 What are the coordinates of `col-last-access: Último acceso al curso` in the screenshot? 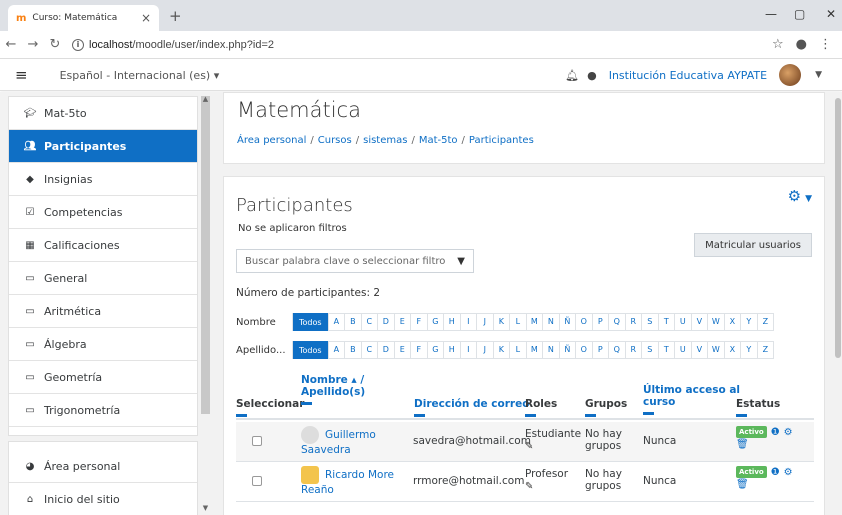 It's located at (691, 399).